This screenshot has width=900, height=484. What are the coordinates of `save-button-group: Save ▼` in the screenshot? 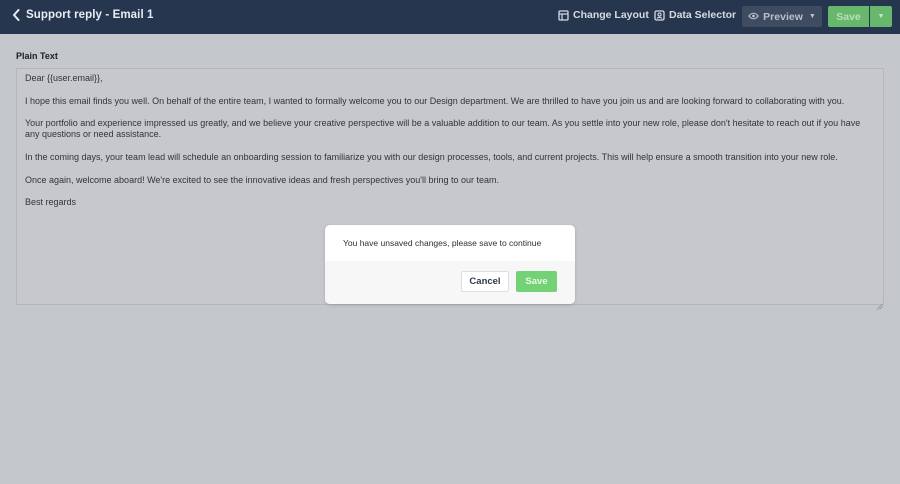 It's located at (860, 16).